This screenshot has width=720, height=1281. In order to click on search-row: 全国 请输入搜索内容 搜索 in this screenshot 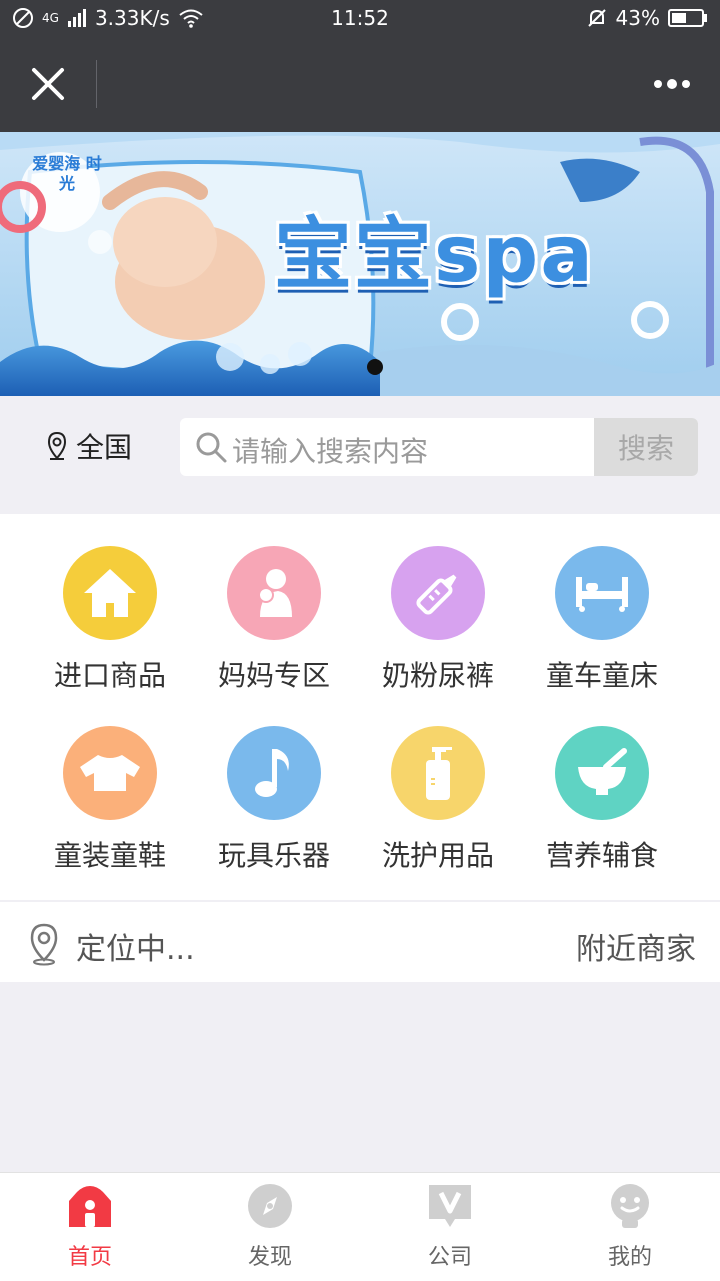, I will do `click(360, 446)`.